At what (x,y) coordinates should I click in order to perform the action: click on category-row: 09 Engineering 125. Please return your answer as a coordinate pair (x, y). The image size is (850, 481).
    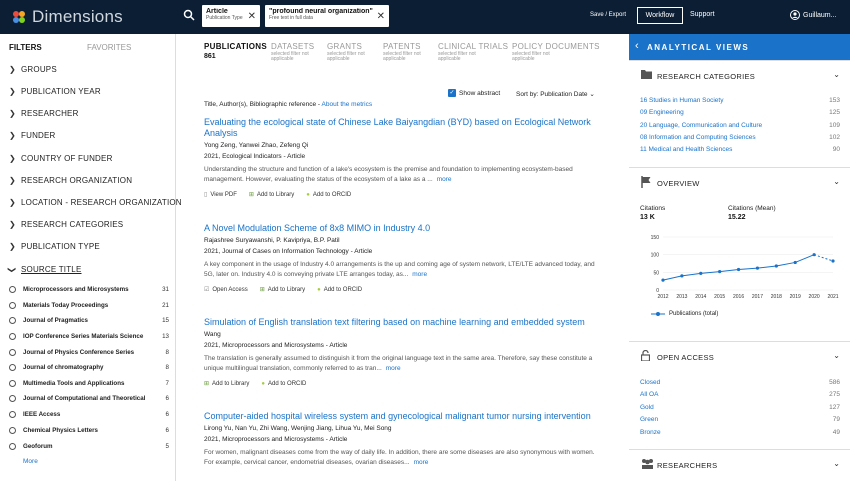
    Looking at the image, I should click on (740, 112).